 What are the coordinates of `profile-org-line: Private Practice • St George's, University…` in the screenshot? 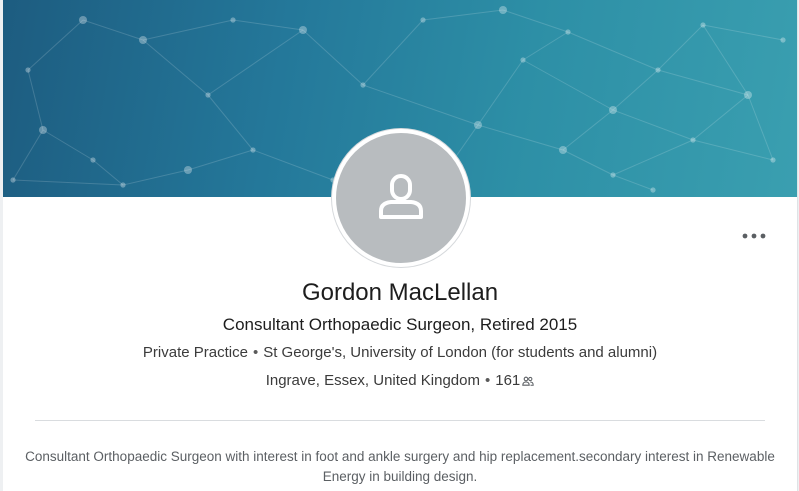 It's located at (400, 352).